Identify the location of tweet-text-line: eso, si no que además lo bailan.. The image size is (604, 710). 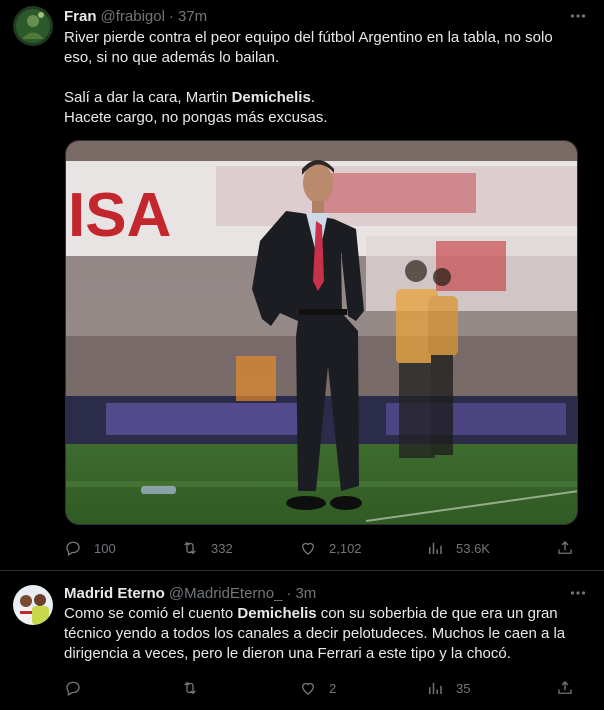
(172, 57).